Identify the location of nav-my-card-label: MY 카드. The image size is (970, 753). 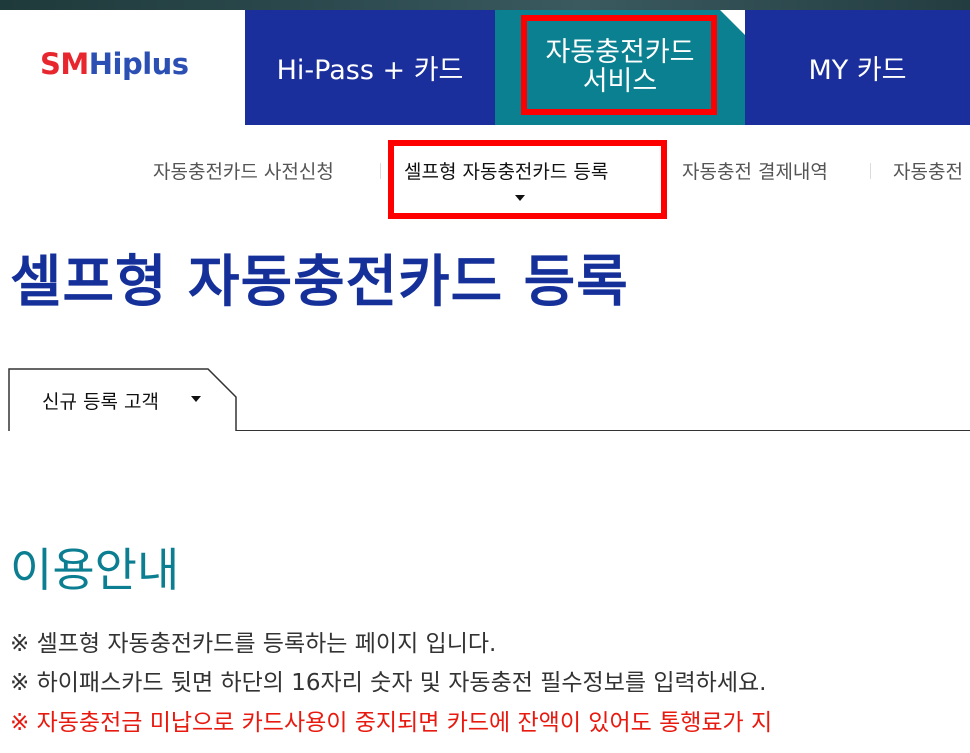
(857, 70).